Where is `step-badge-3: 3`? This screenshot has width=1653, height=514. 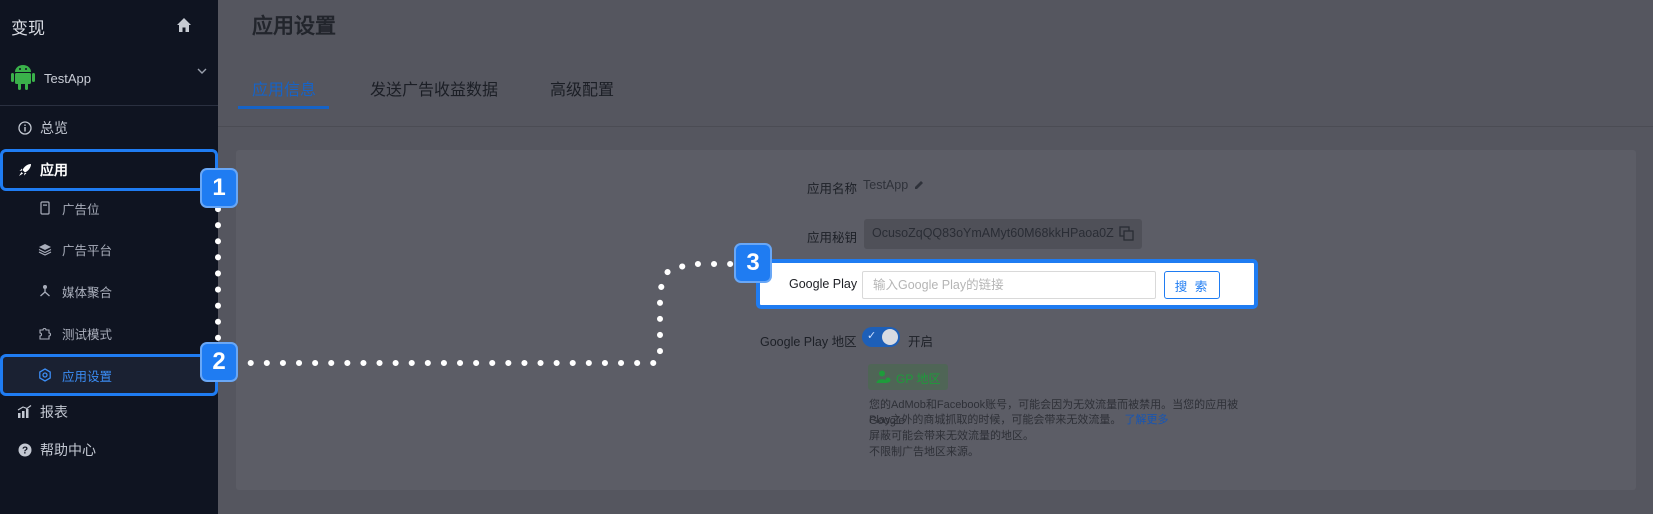
step-badge-3: 3 is located at coordinates (753, 263).